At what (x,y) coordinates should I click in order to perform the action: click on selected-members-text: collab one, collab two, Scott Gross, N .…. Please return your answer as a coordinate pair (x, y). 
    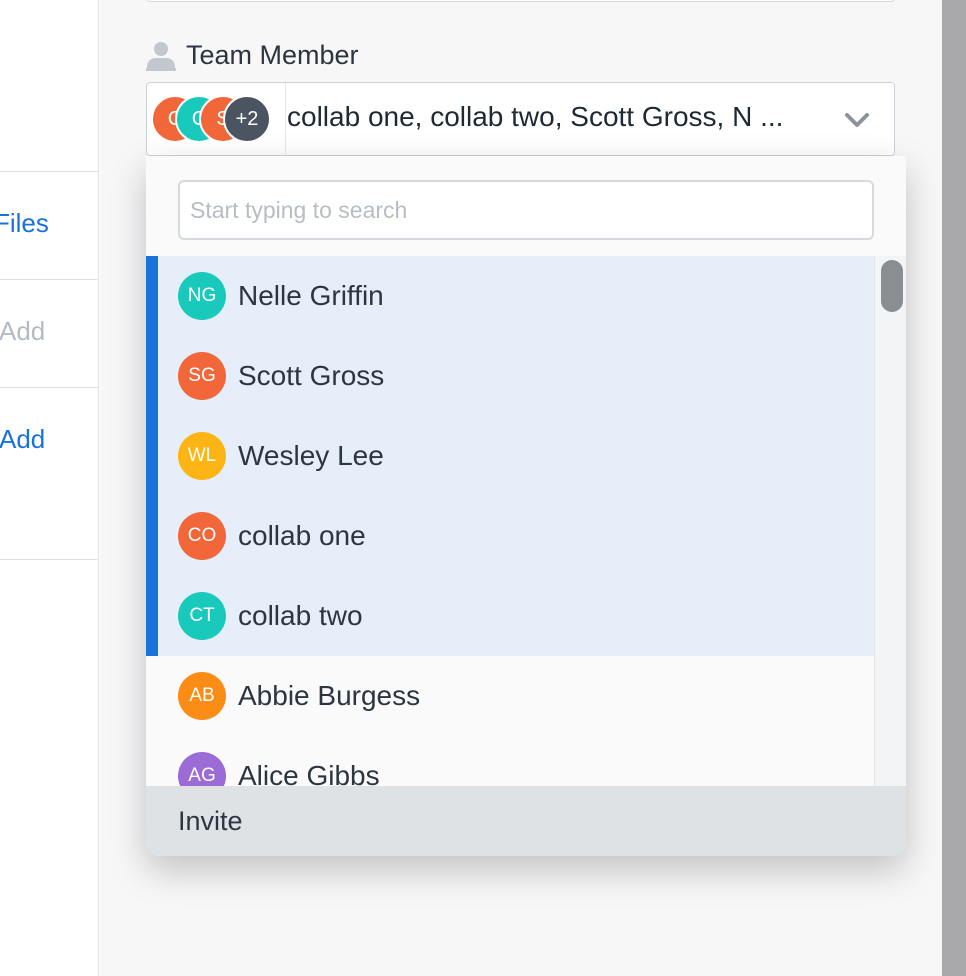
    Looking at the image, I should click on (535, 116).